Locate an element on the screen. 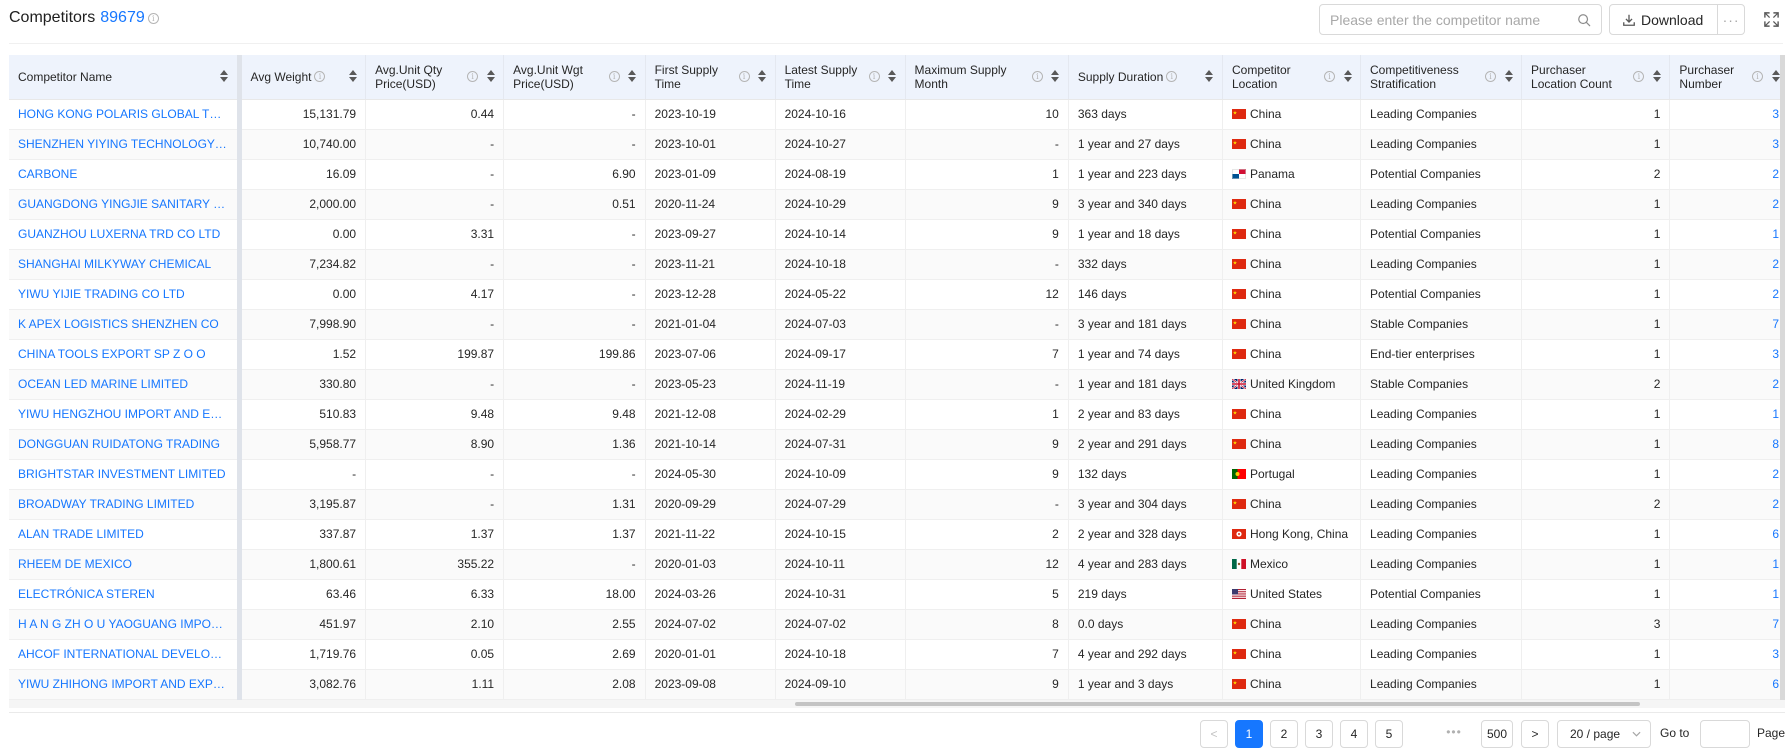  competitor-name-link: YIWU HENGZHOU IMPORT AND EXPORT is located at coordinates (125, 414).